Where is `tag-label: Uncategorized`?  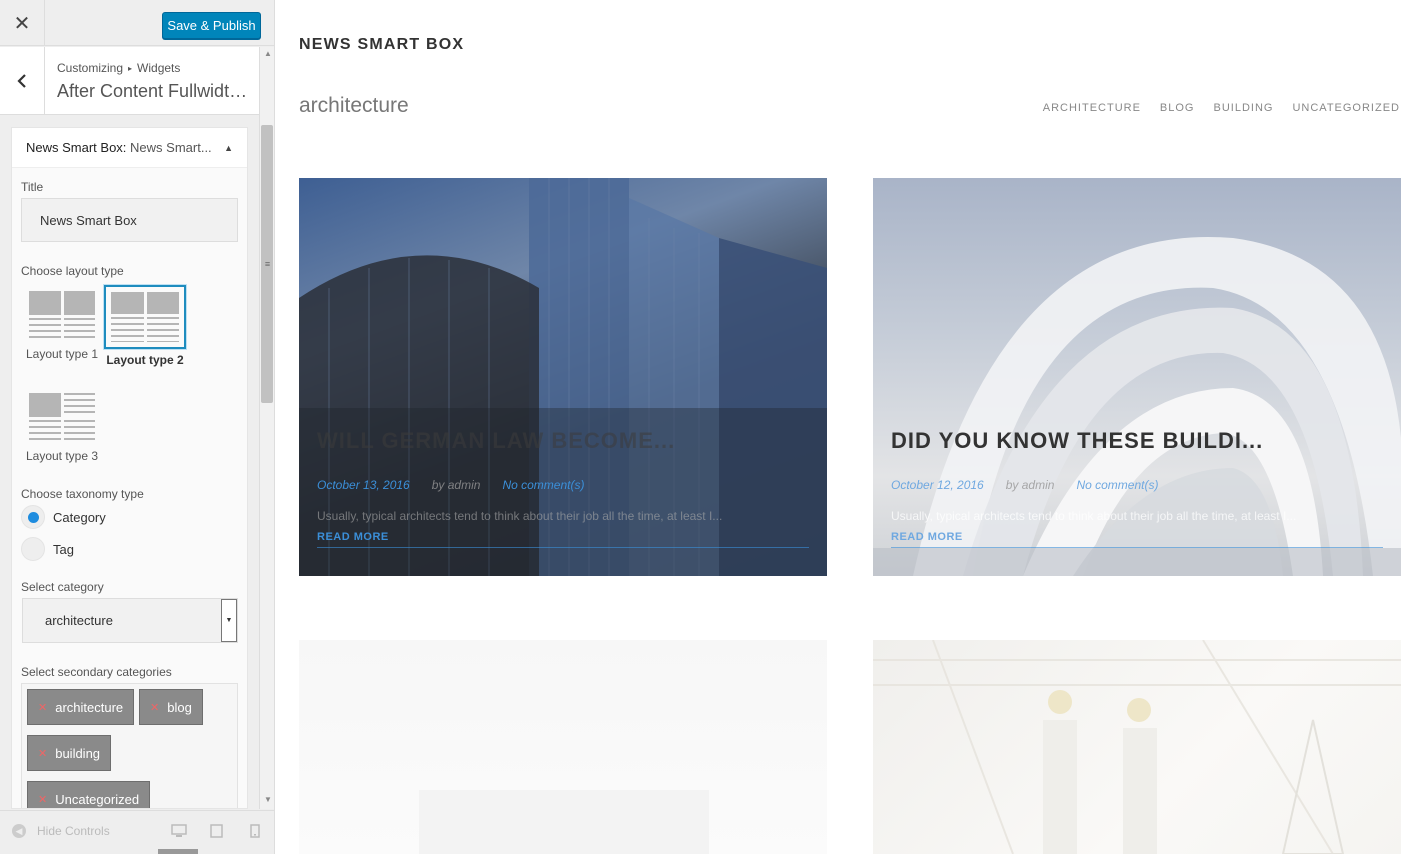
tag-label: Uncategorized is located at coordinates (97, 799).